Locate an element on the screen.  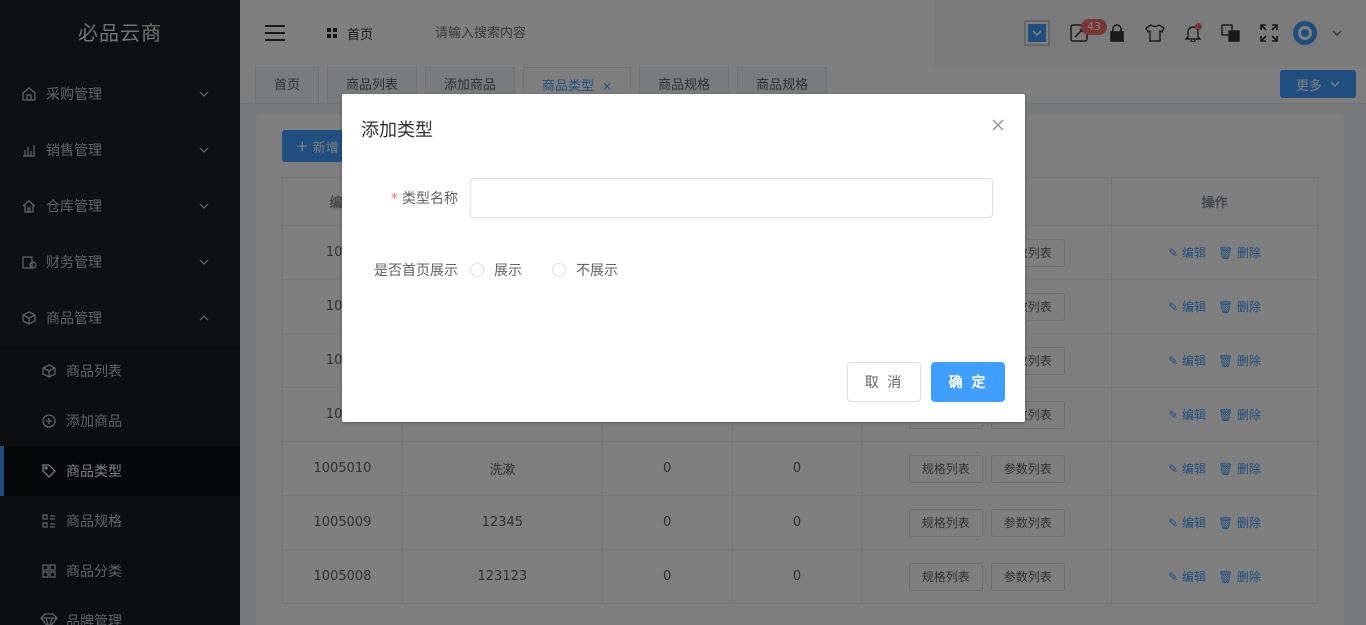
type-name-label: * 类型名称 is located at coordinates (406, 198).